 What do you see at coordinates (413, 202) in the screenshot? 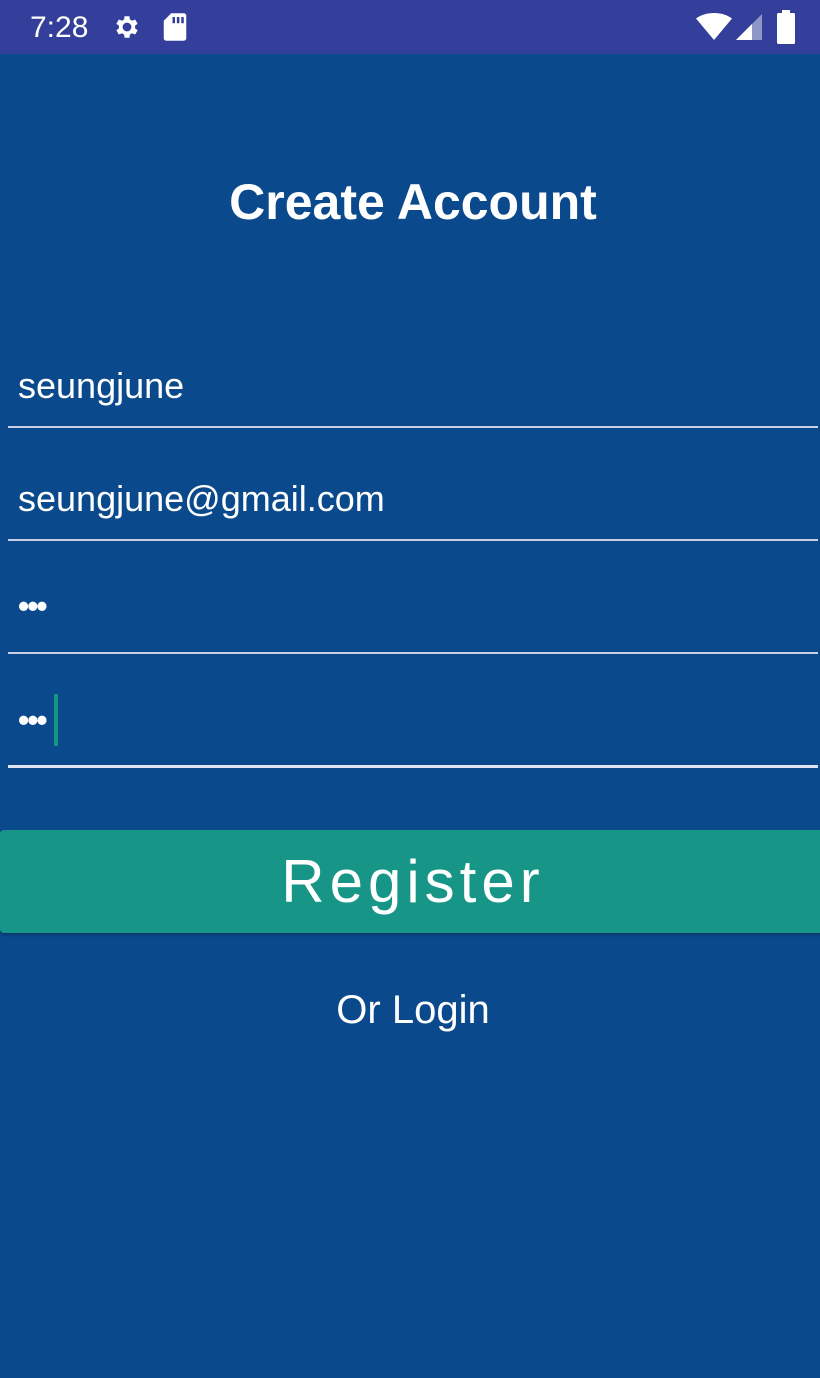
I see `page-title: Create Account` at bounding box center [413, 202].